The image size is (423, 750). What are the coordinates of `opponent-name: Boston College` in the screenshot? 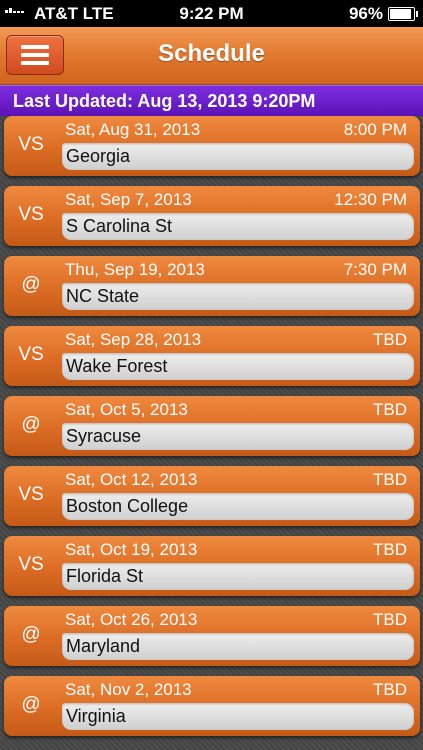 It's located at (127, 506).